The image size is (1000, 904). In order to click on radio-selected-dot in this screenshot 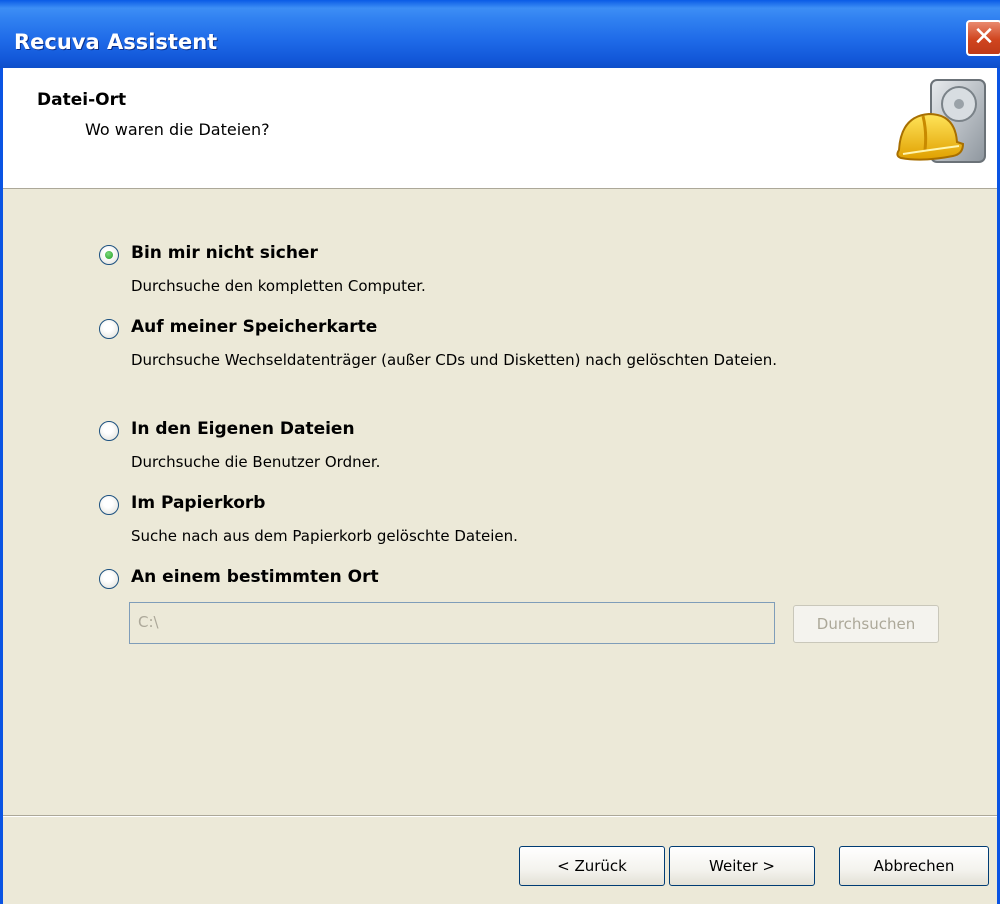, I will do `click(109, 255)`.